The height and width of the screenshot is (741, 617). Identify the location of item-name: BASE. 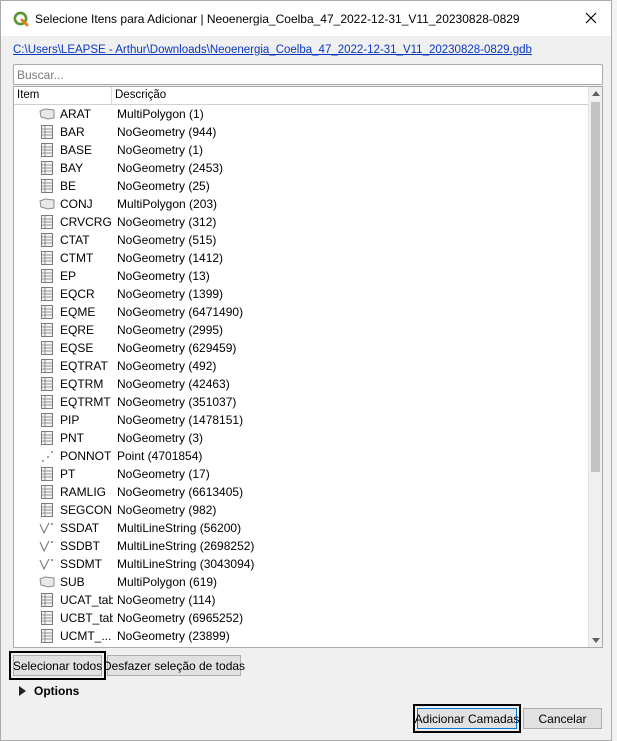
(76, 150).